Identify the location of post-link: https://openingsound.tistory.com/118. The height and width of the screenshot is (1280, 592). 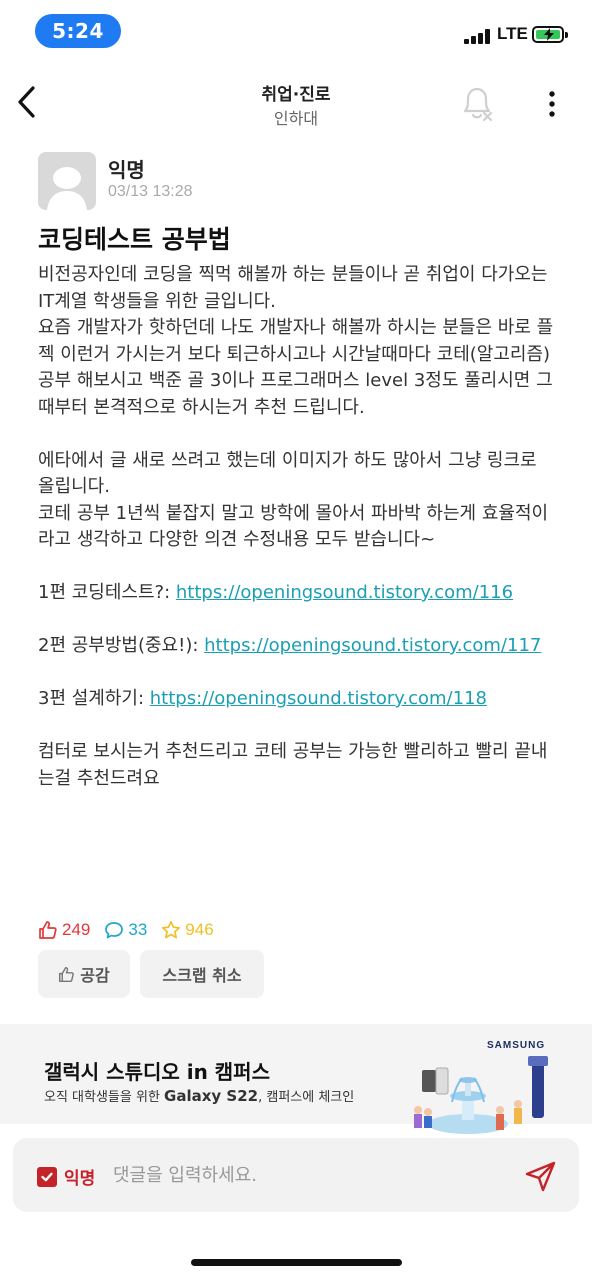
(318, 698).